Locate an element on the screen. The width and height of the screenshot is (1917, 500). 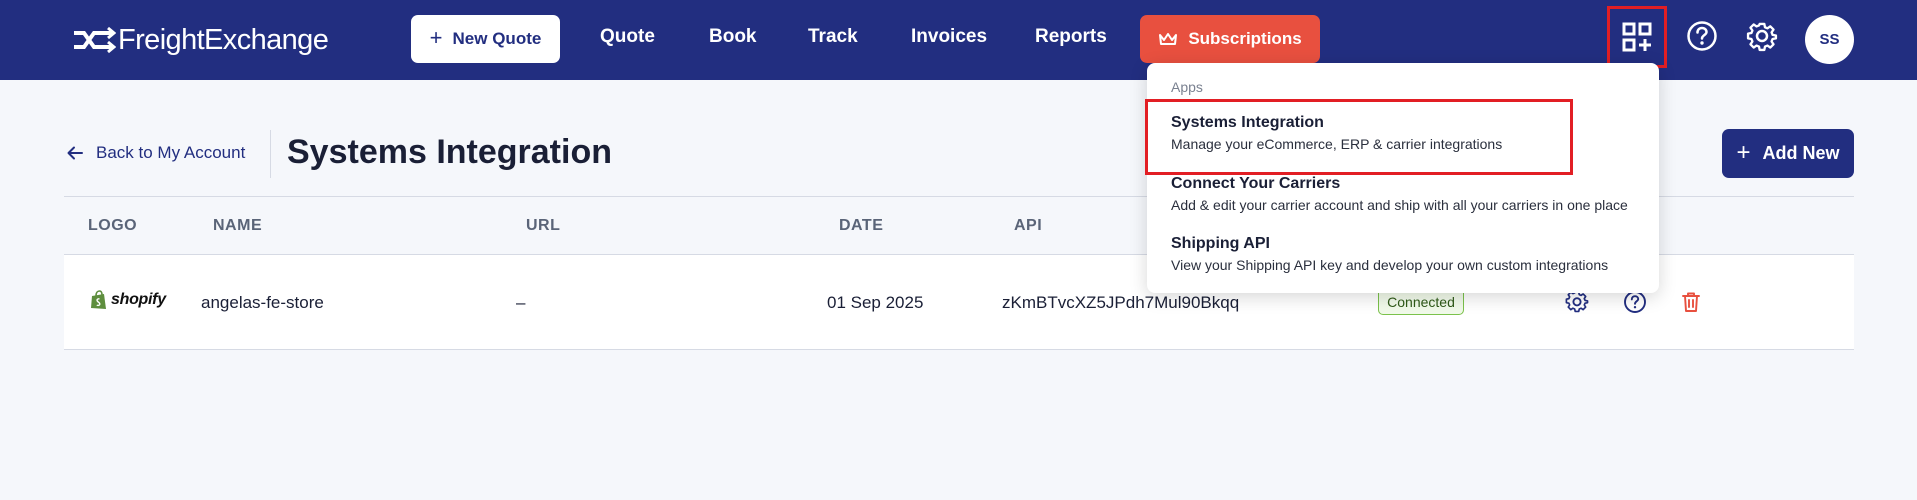
apps-menu-heading: Apps is located at coordinates (1187, 87).